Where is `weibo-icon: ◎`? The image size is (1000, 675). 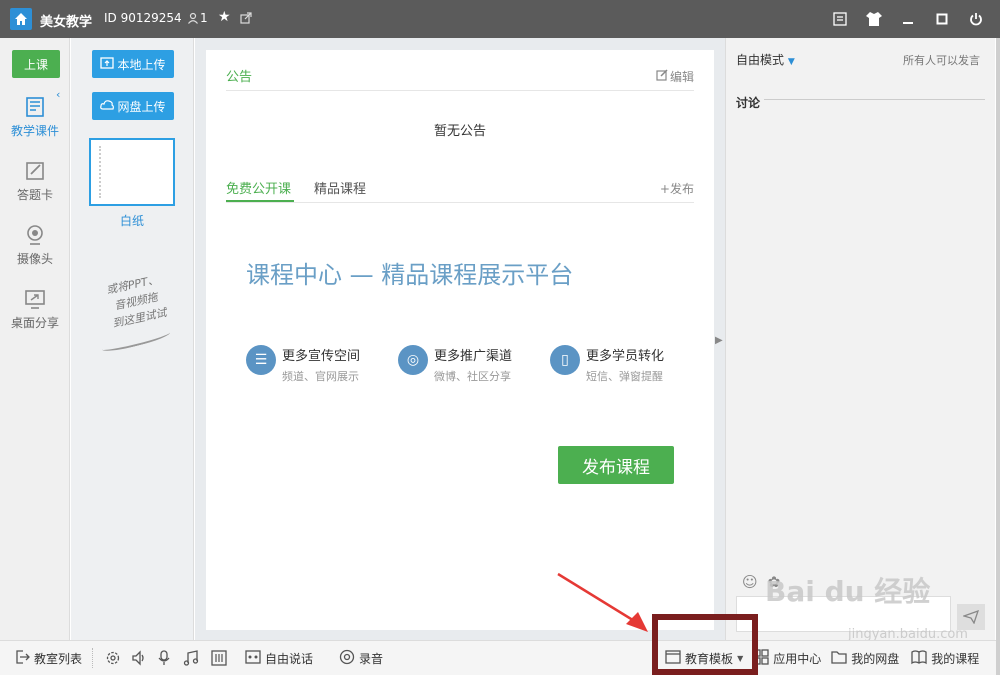 weibo-icon: ◎ is located at coordinates (413, 360).